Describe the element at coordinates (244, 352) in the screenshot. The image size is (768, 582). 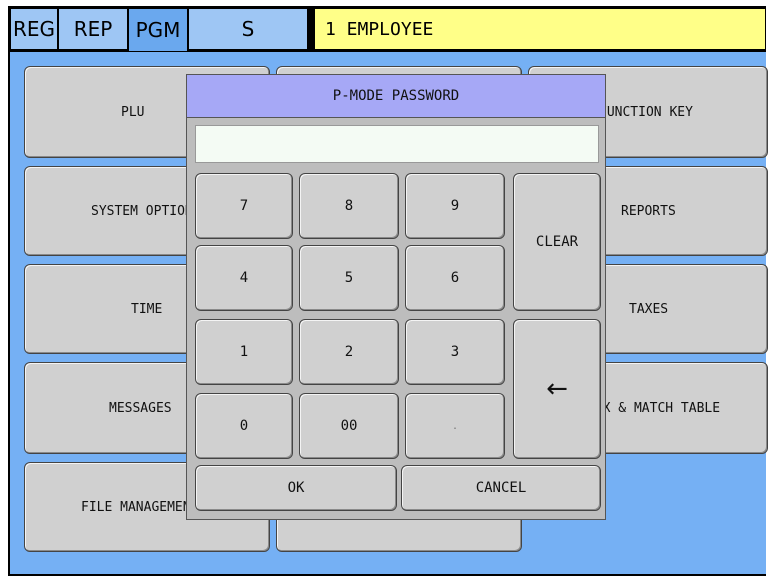
I see `key-1: 1` at that location.